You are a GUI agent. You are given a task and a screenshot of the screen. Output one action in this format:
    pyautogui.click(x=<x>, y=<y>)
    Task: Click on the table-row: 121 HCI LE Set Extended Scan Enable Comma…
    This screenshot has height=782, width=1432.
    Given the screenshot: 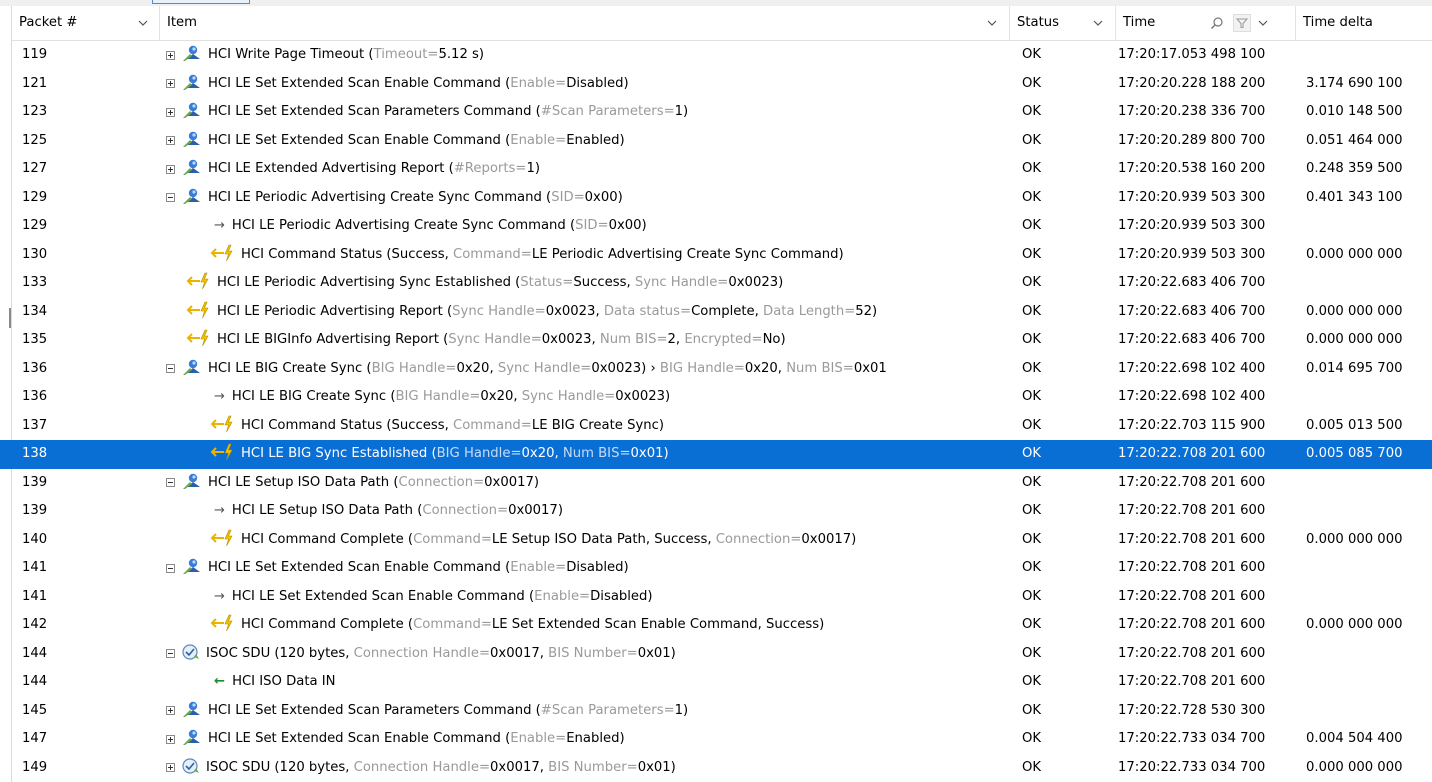 What is the action you would take?
    pyautogui.click(x=716, y=84)
    